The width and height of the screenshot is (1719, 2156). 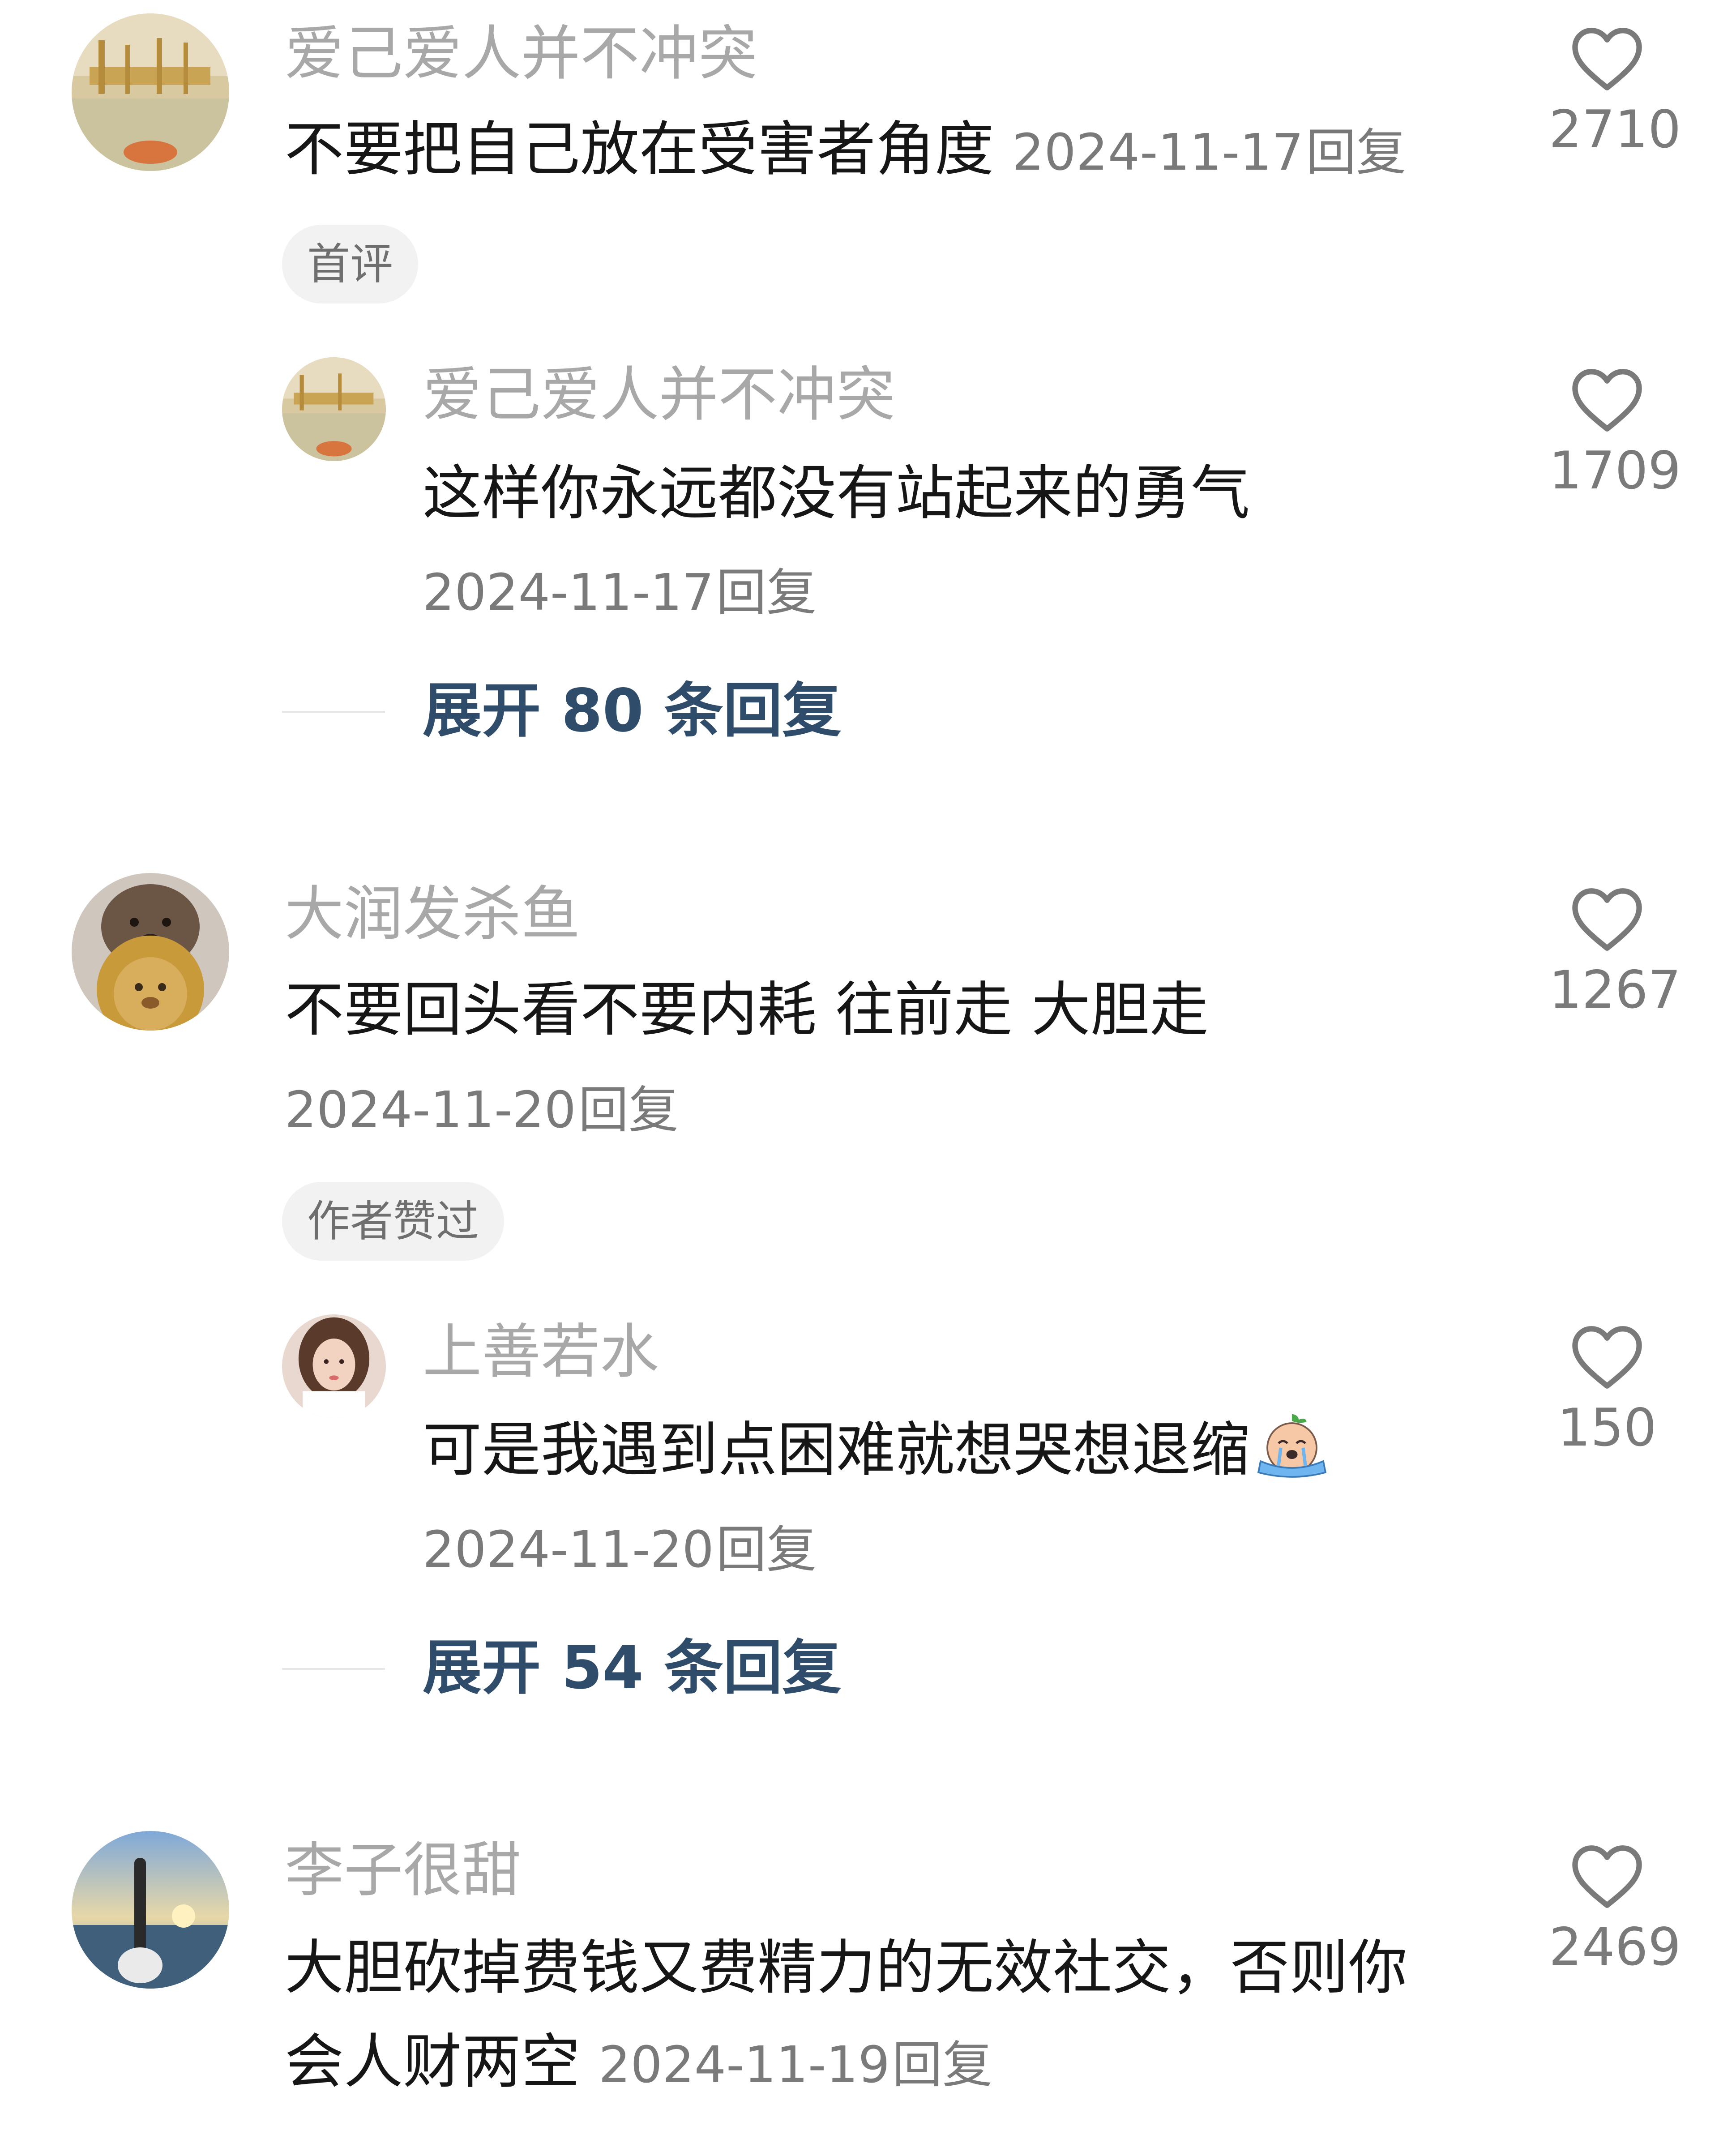 What do you see at coordinates (1615, 1947) in the screenshot?
I see `like-count: 2469` at bounding box center [1615, 1947].